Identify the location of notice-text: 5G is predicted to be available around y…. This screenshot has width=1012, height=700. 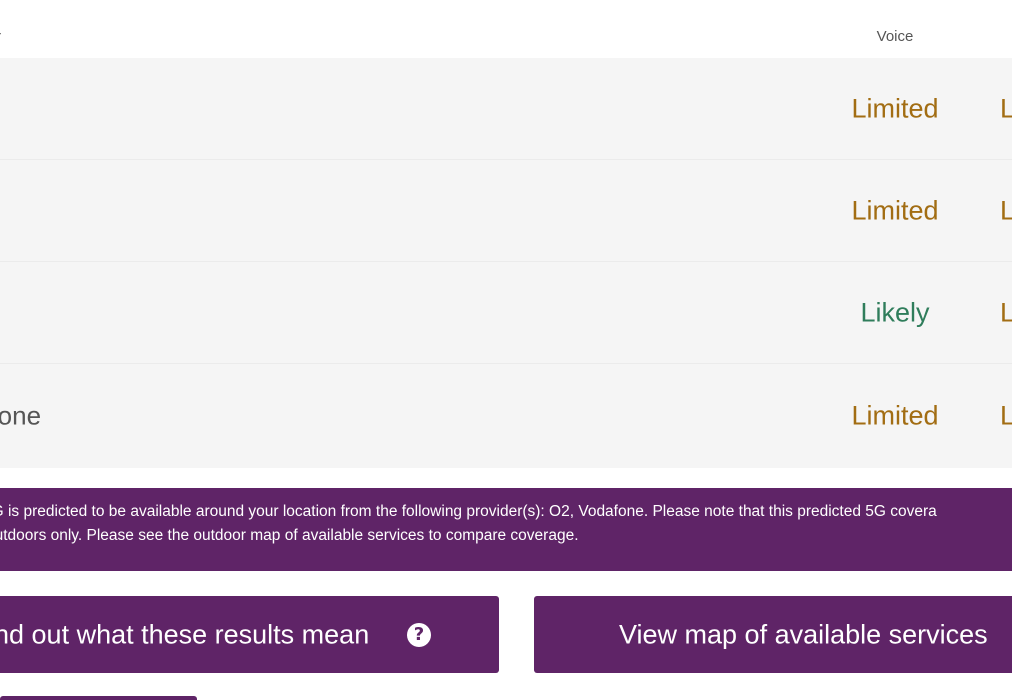
(468, 511).